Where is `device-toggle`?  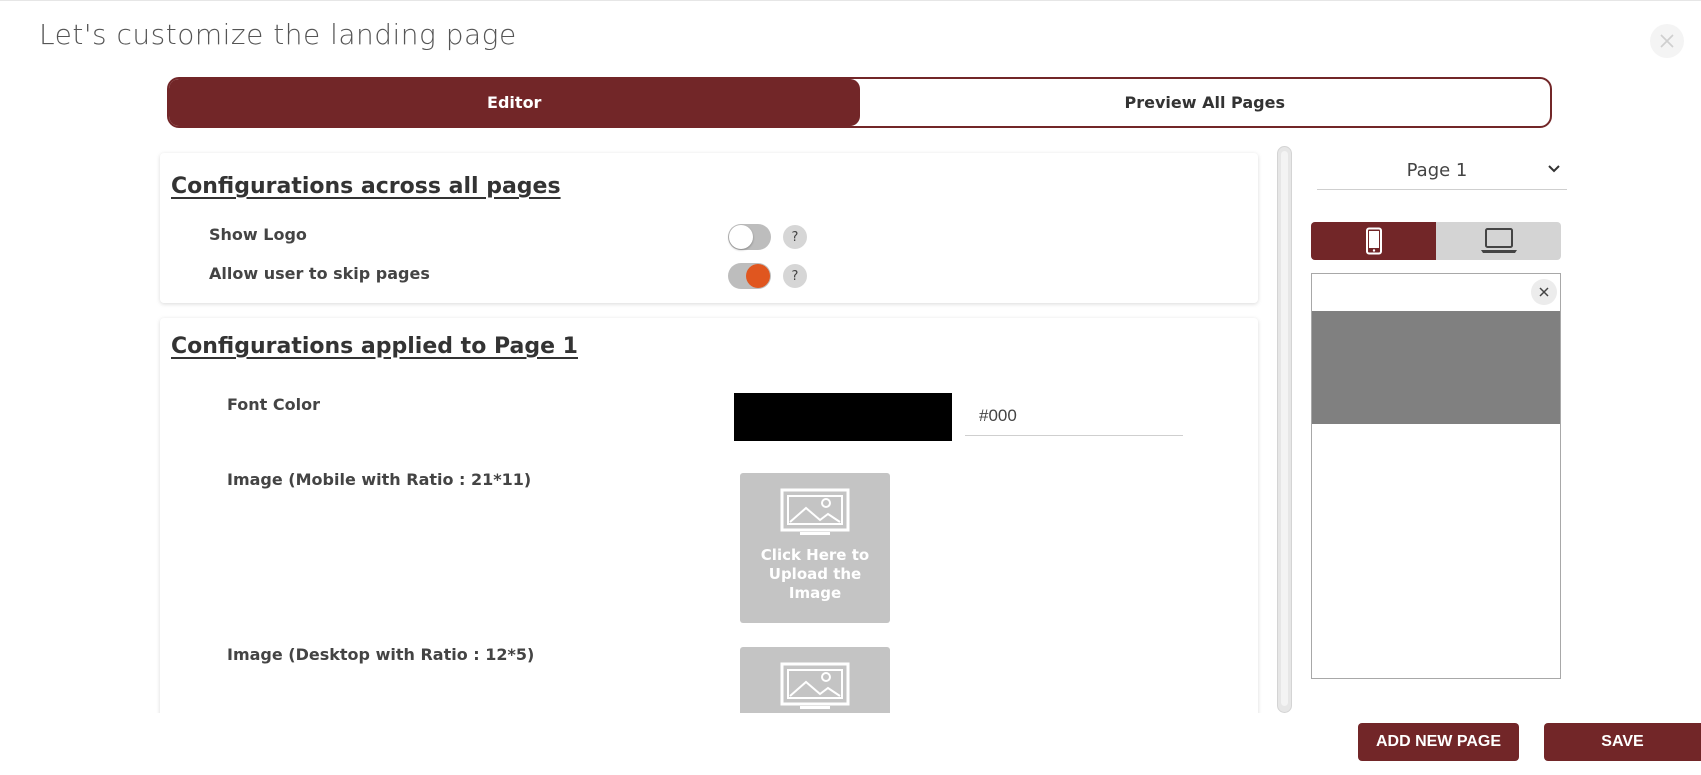
device-toggle is located at coordinates (1436, 241).